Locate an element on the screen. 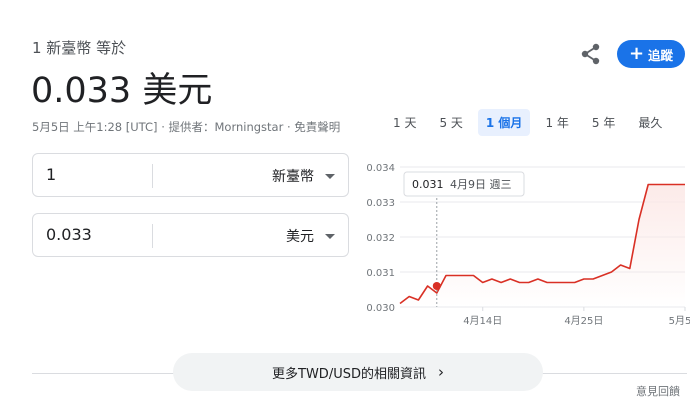  conversion-result: 0.033 美元 is located at coordinates (122, 91).